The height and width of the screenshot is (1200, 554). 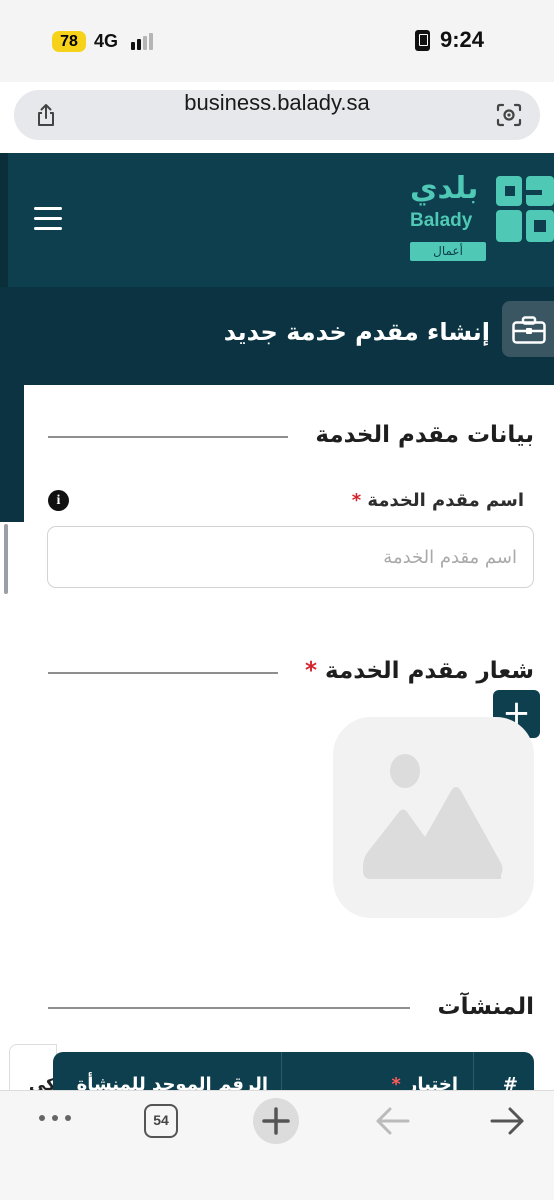 I want to click on provider-name-input, so click(x=290, y=557).